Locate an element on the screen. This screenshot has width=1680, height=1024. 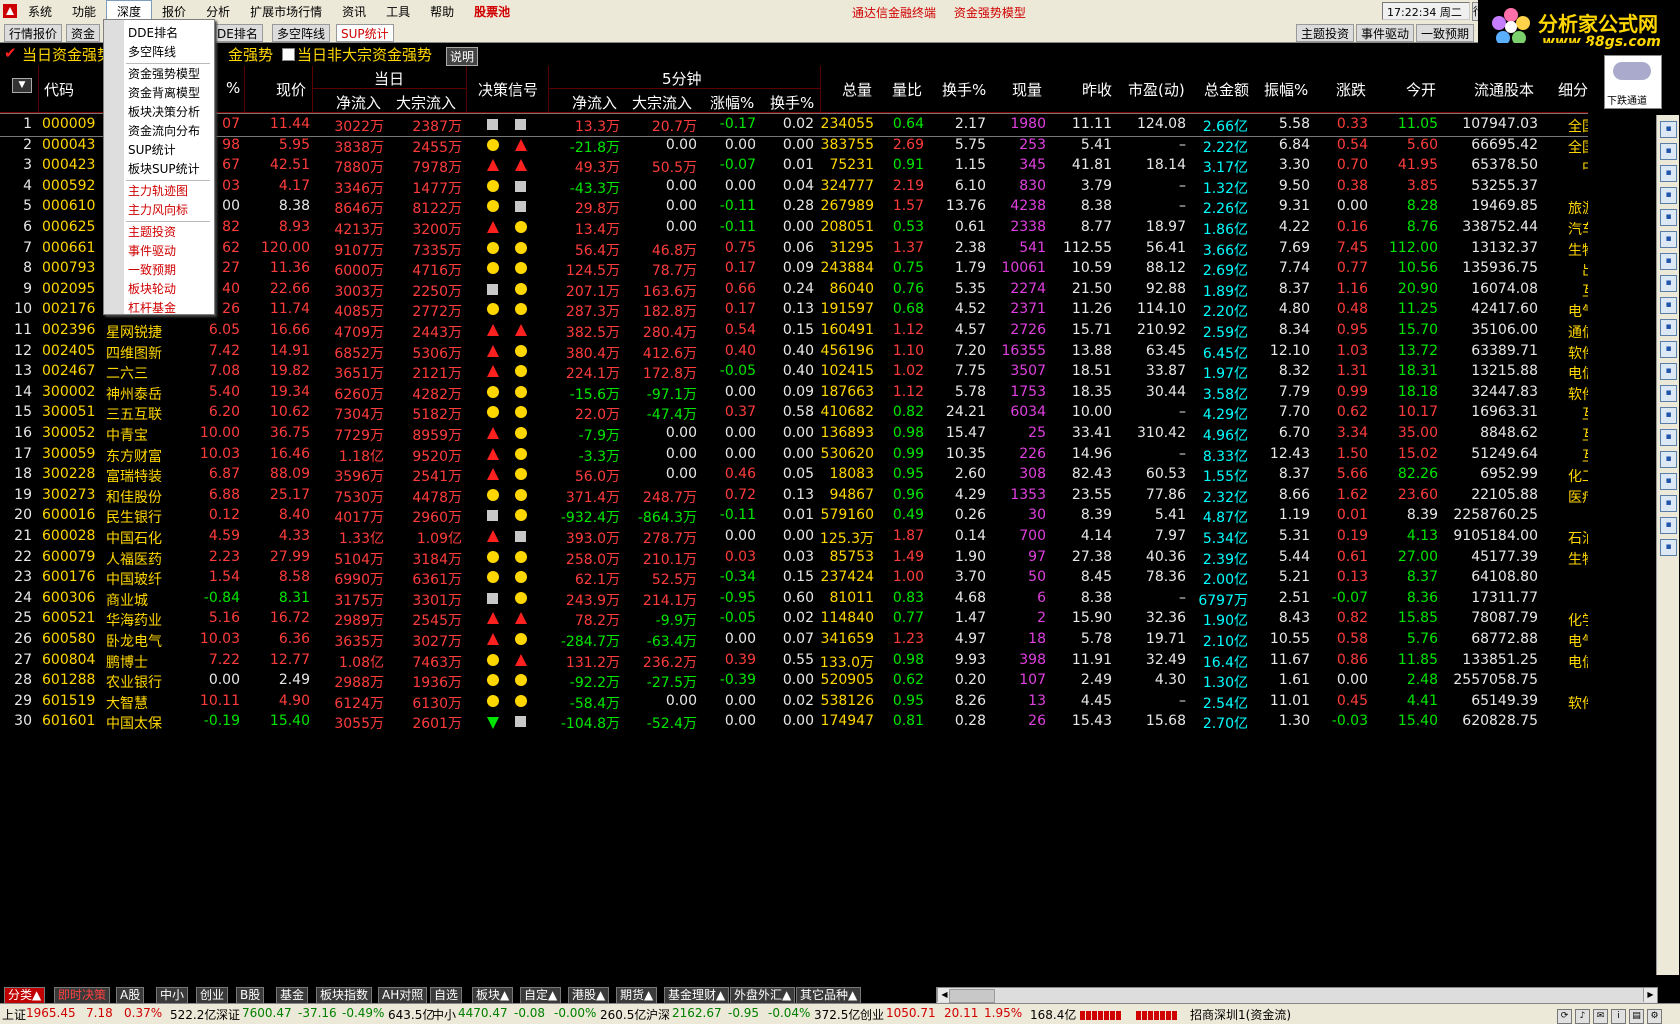
category-tab: 分类▲ is located at coordinates (25, 995).